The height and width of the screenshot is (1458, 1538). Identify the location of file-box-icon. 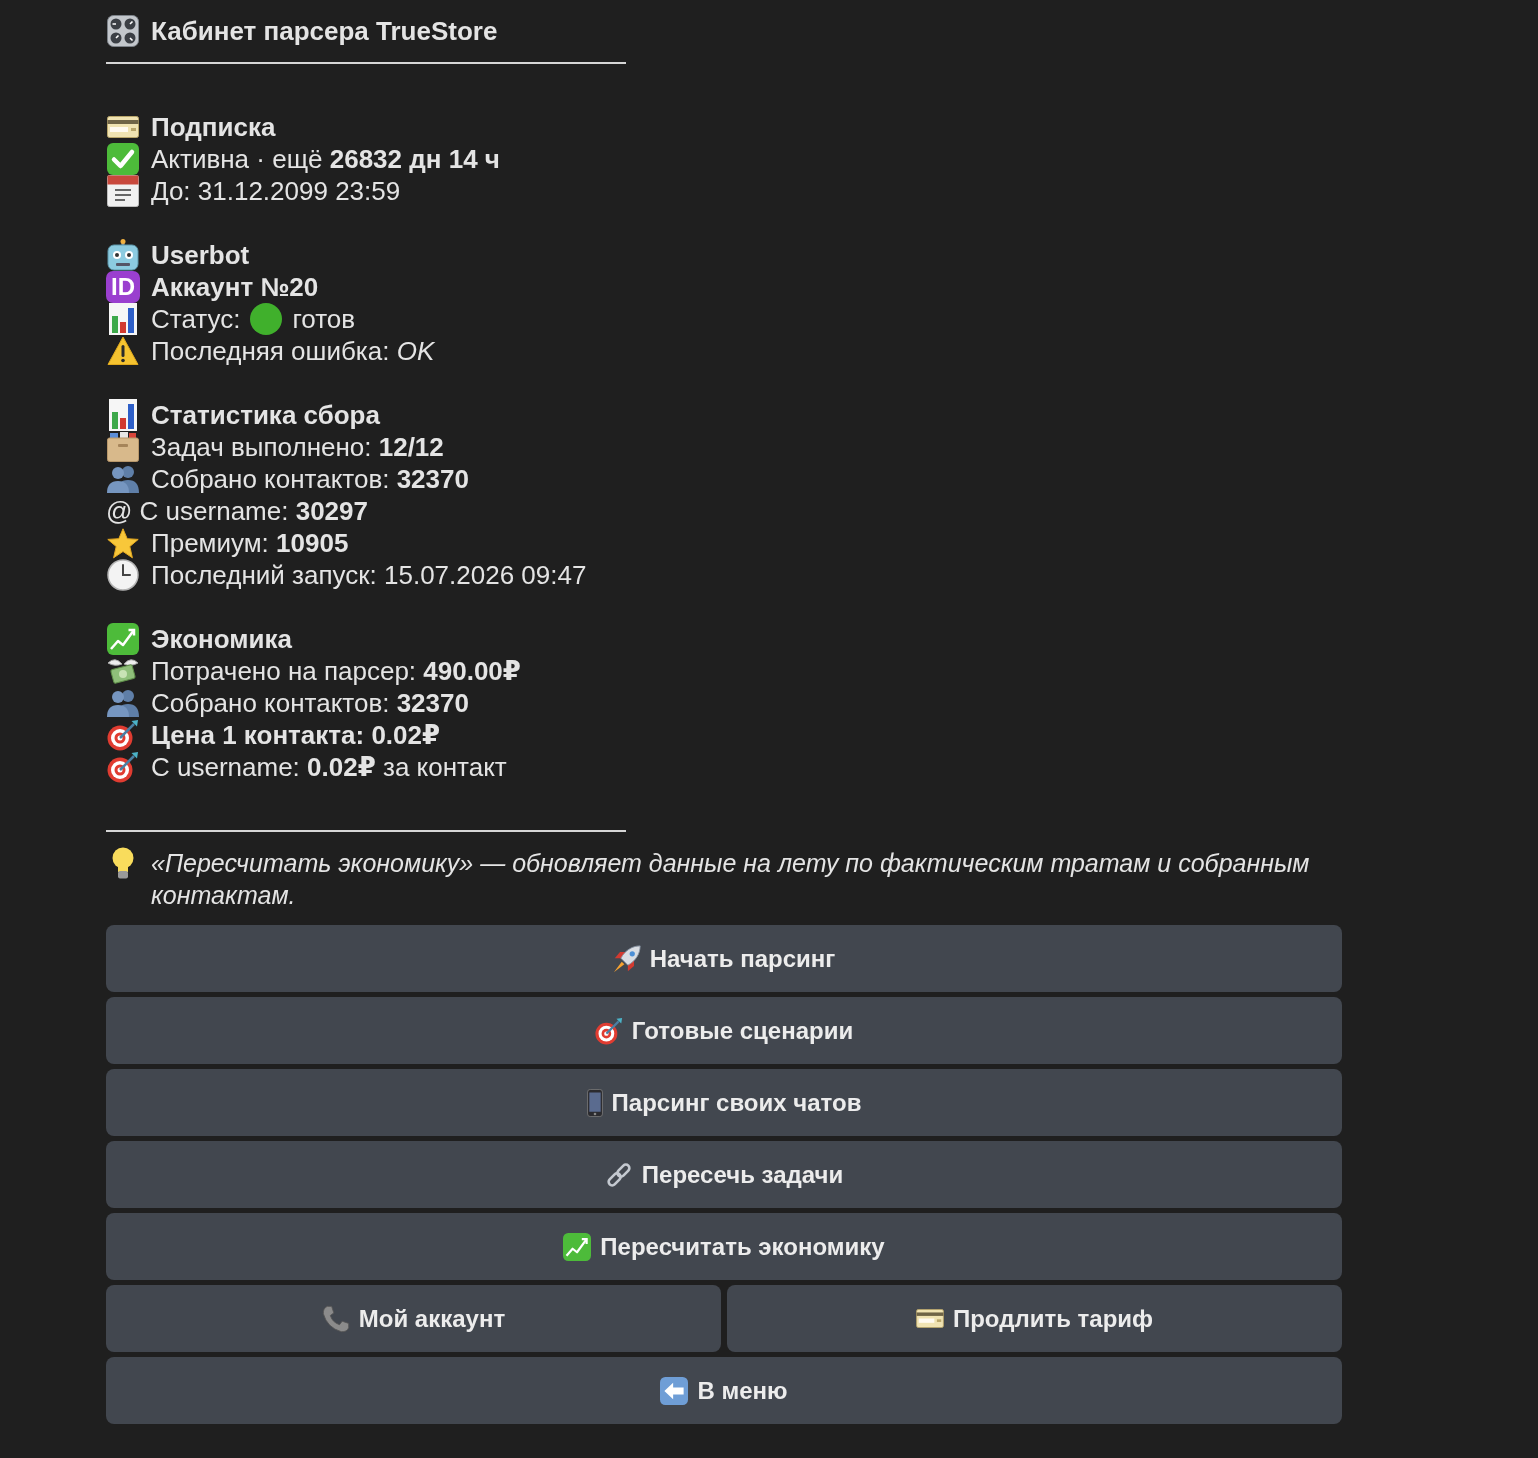
(123, 447).